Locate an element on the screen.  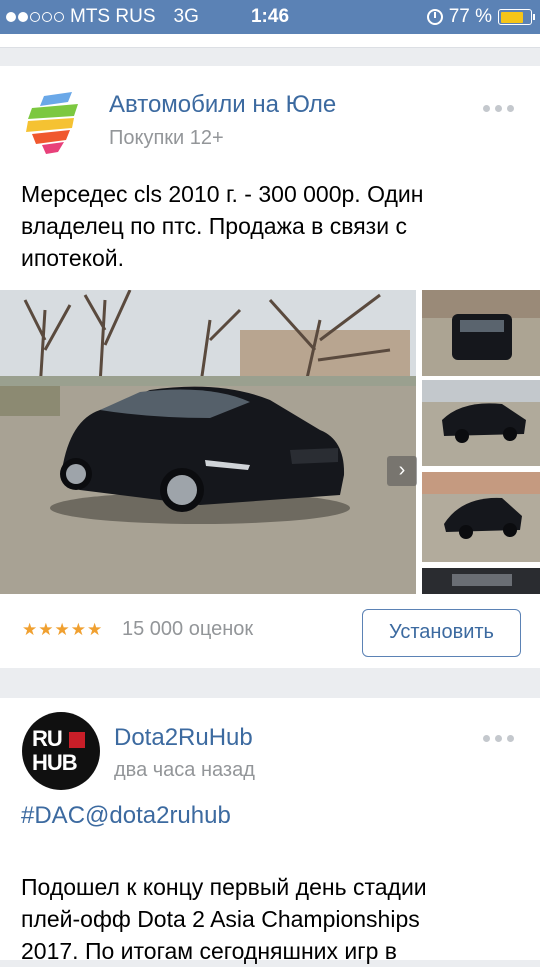
status-right: 77 % is located at coordinates (480, 17).